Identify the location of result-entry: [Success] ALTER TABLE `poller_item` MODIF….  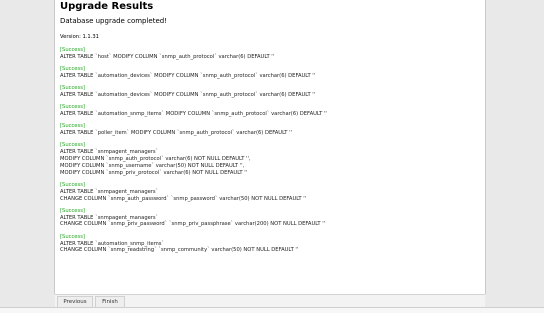
(270, 130).